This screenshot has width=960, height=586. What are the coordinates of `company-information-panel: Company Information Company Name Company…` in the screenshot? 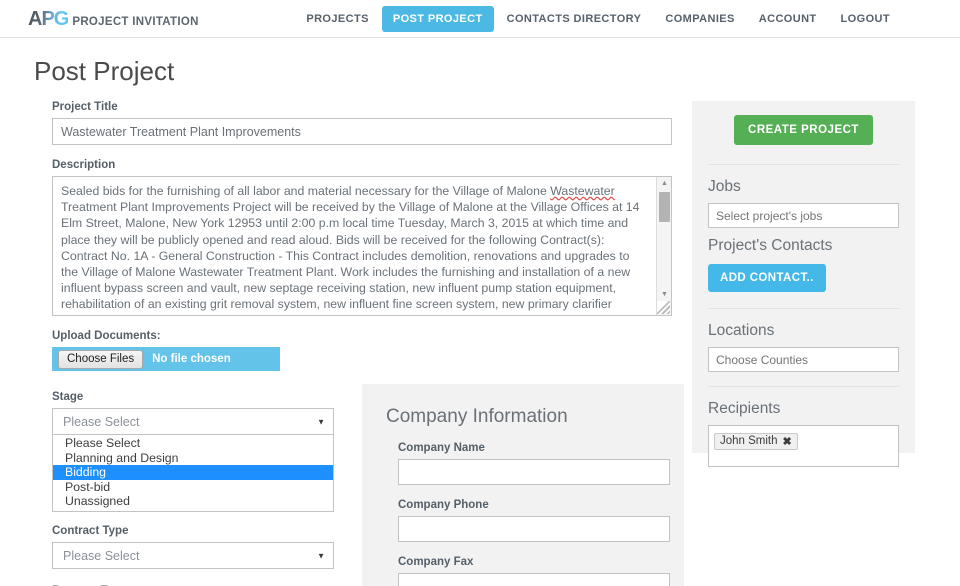 It's located at (523, 485).